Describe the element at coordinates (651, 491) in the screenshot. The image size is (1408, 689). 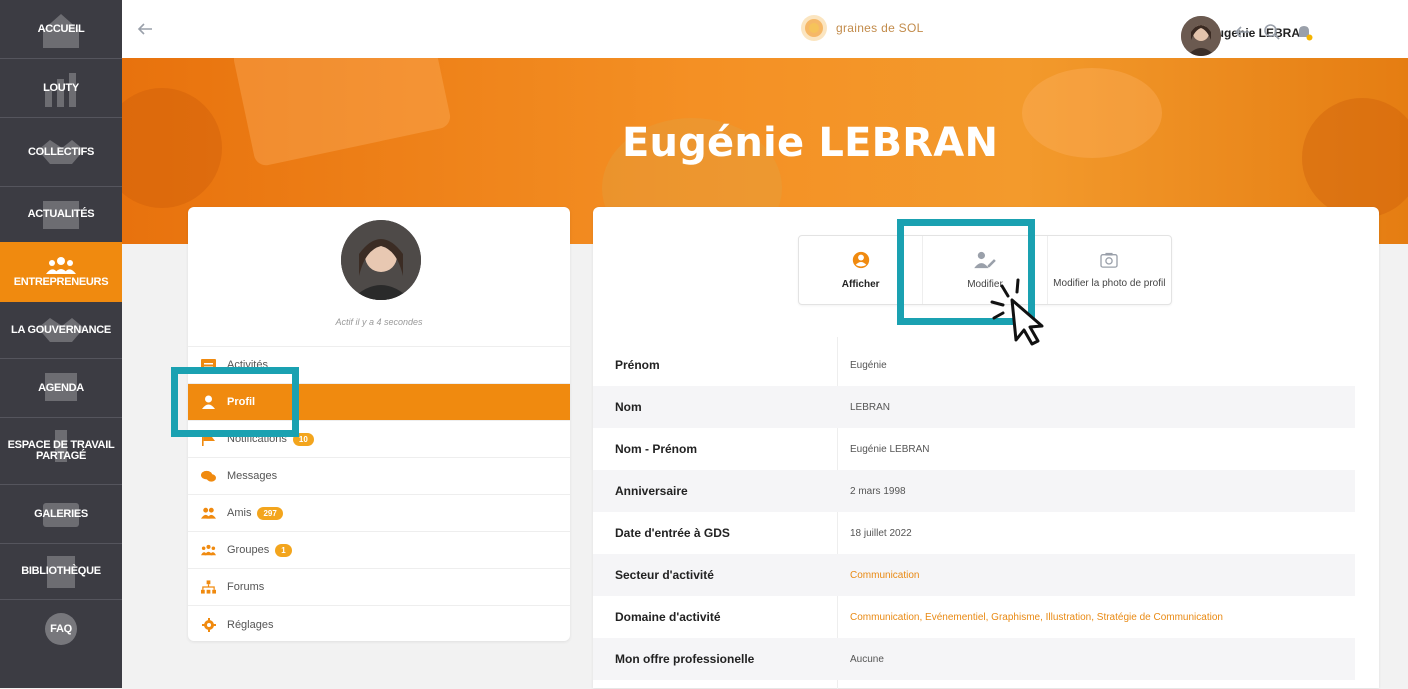
I see `field-label: Anniversaire` at that location.